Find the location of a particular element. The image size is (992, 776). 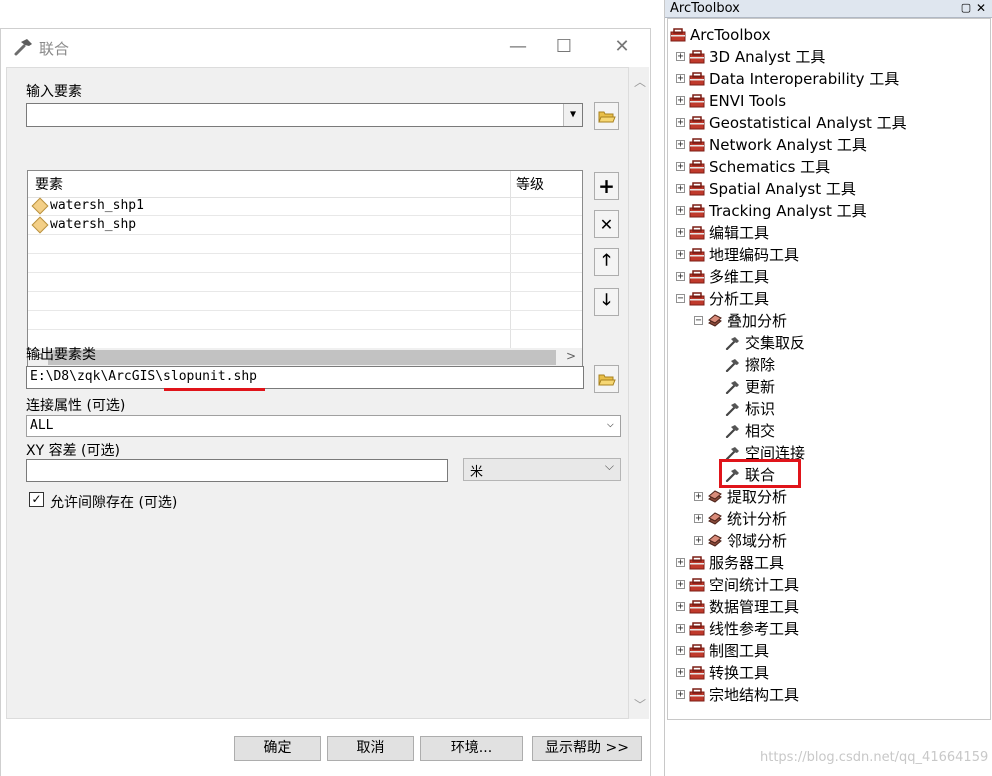

add-row-button: + is located at coordinates (606, 186).